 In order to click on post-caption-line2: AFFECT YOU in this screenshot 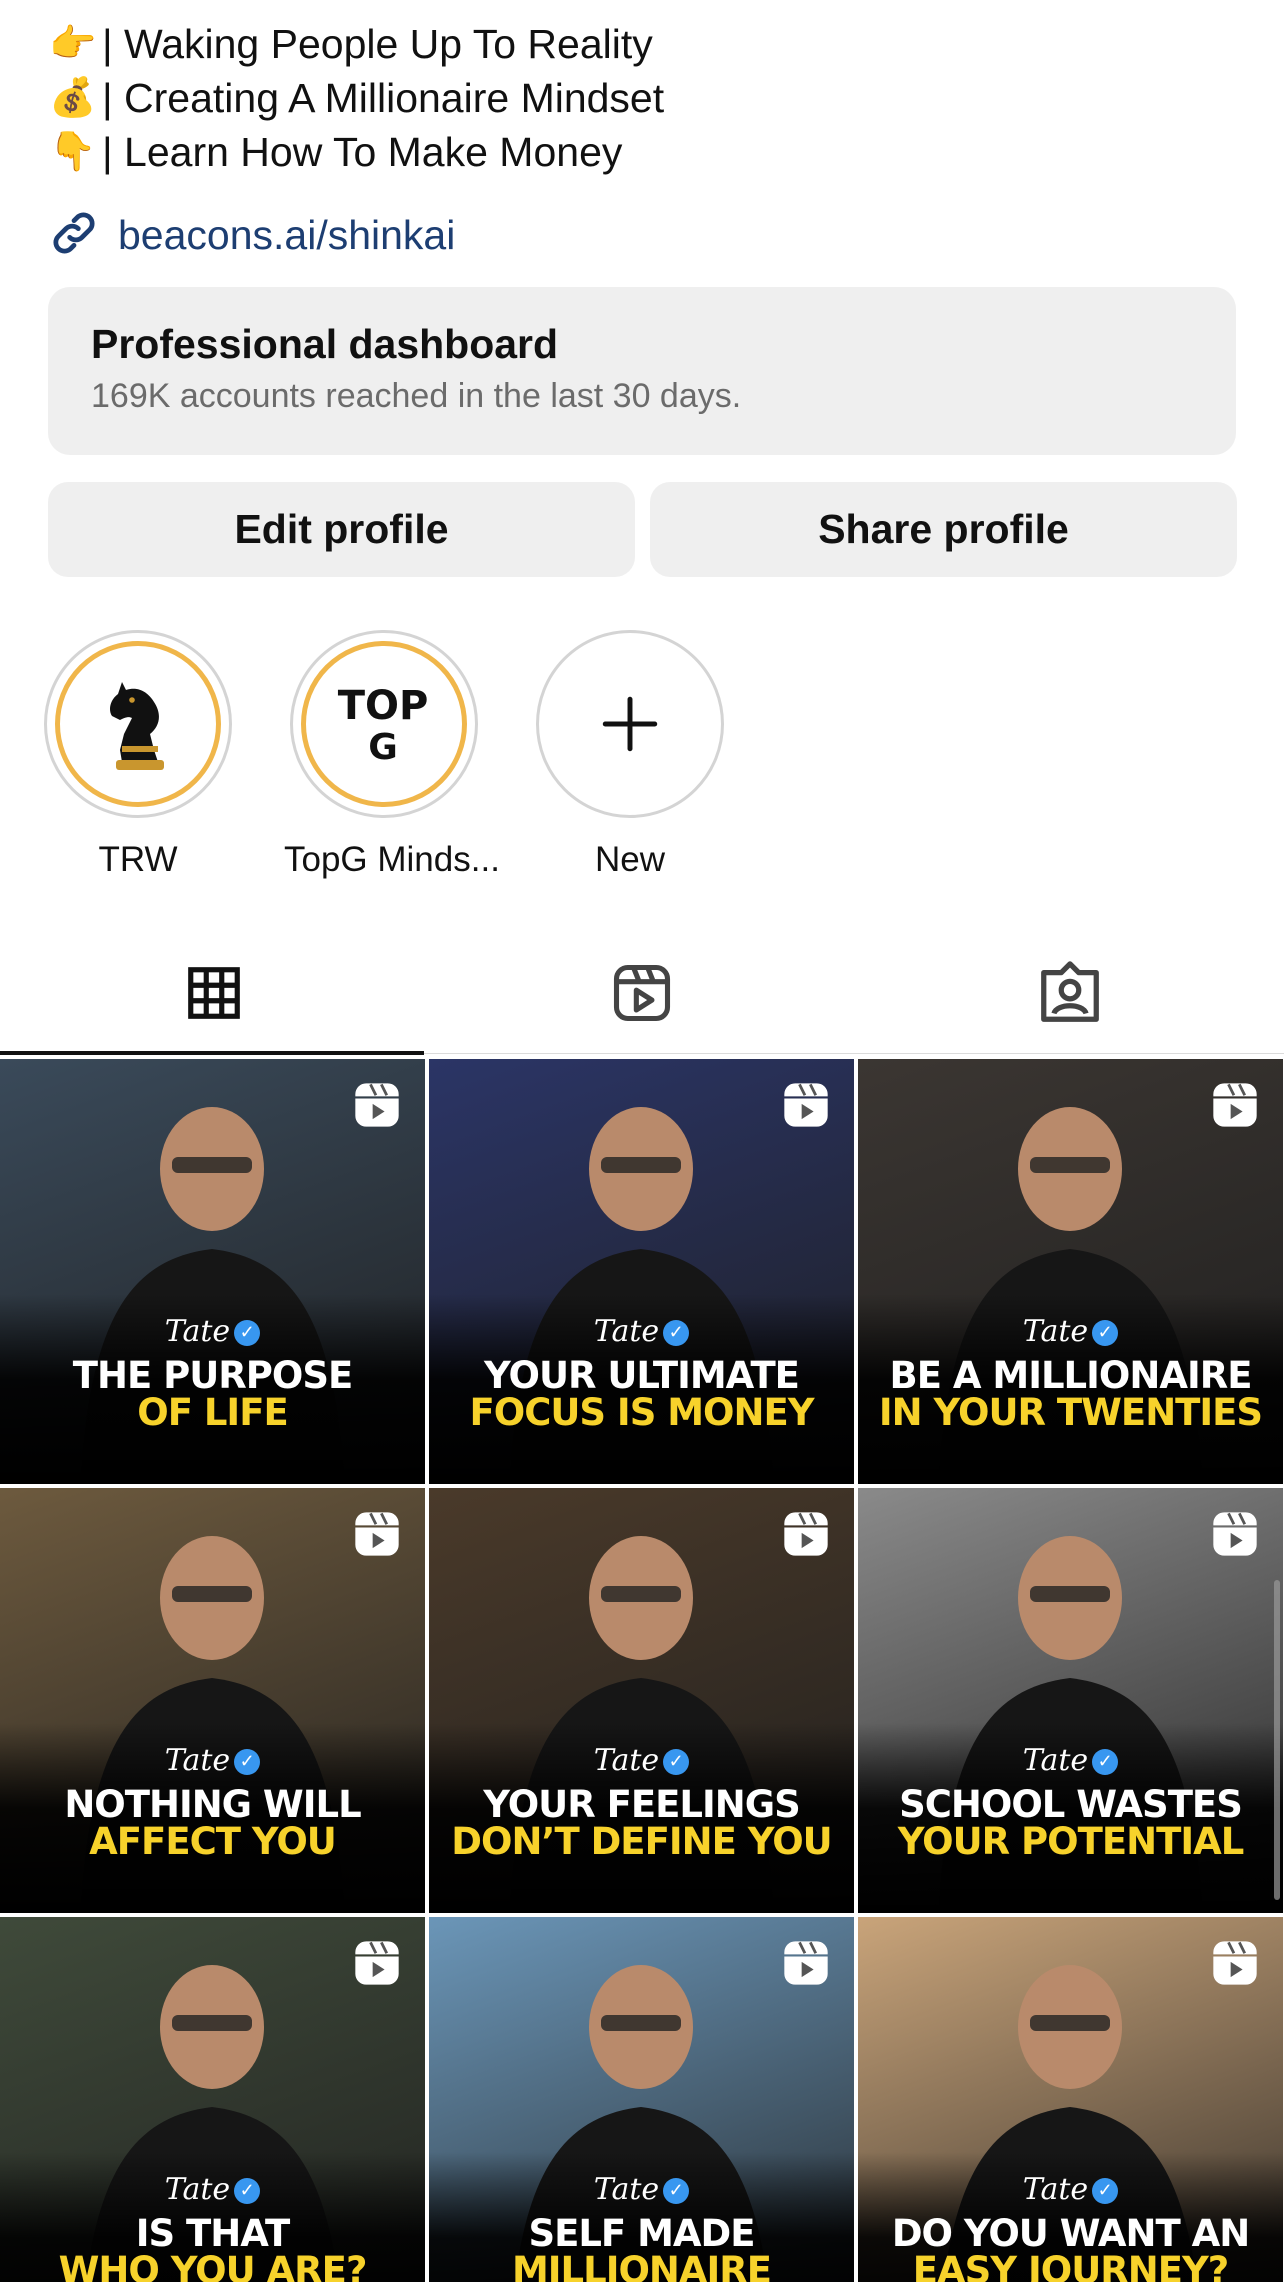, I will do `click(213, 1841)`.